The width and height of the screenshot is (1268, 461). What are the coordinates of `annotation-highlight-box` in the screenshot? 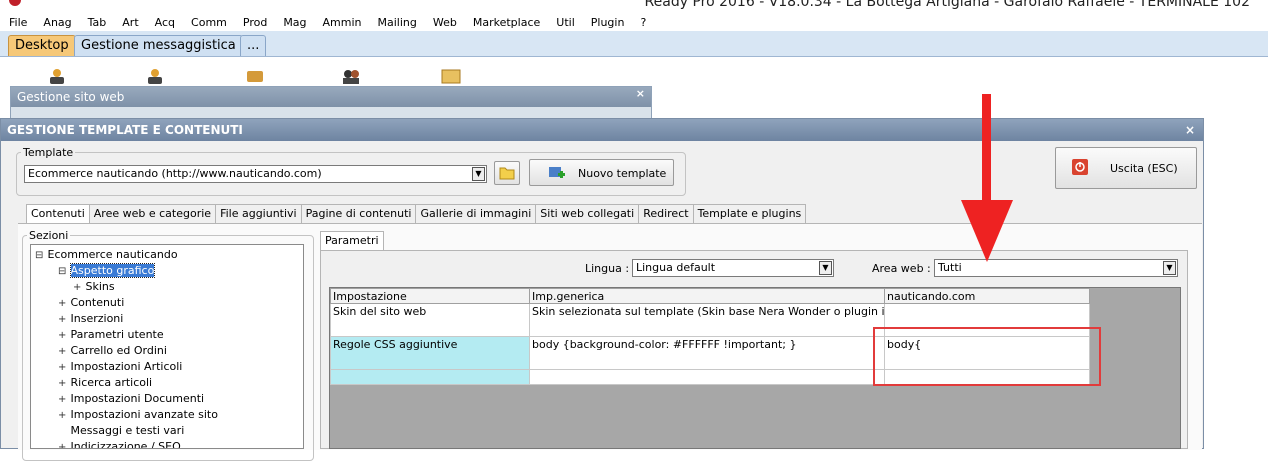 It's located at (987, 356).